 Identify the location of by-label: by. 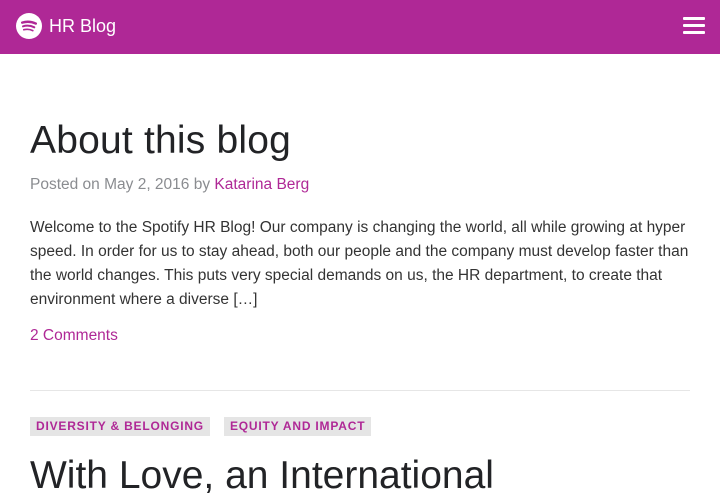
(202, 184).